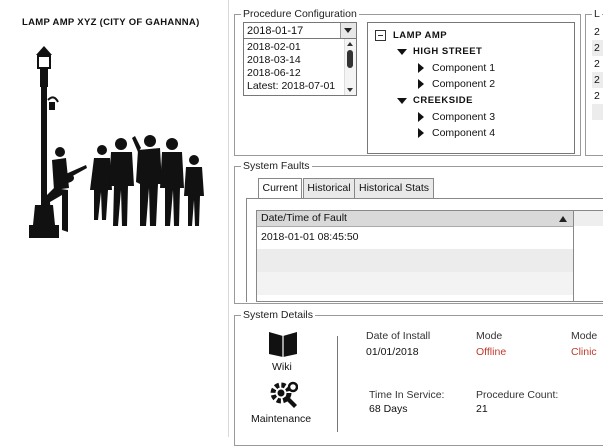 This screenshot has width=603, height=446. What do you see at coordinates (463, 68) in the screenshot?
I see `tree-item-component-1: Component 1` at bounding box center [463, 68].